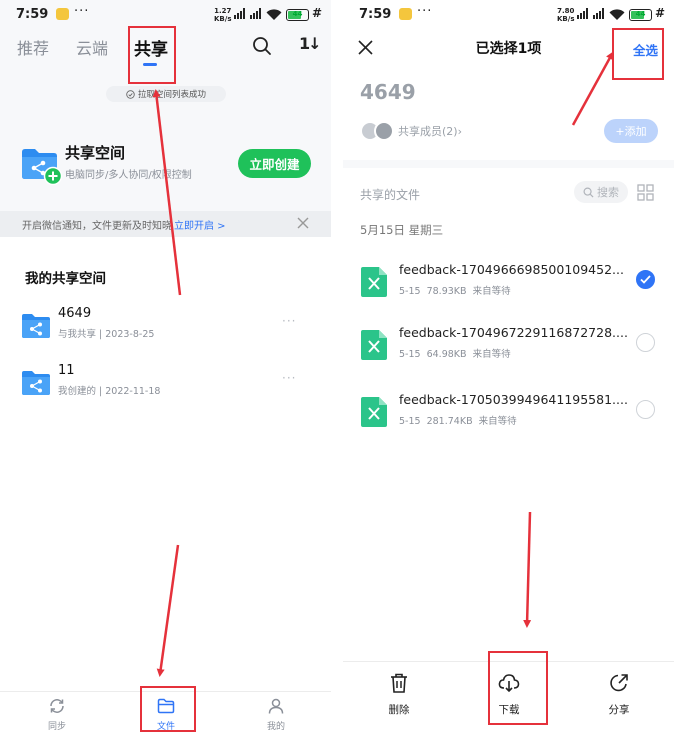 The image size is (674, 734). What do you see at coordinates (66, 370) in the screenshot?
I see `space-name: 11` at bounding box center [66, 370].